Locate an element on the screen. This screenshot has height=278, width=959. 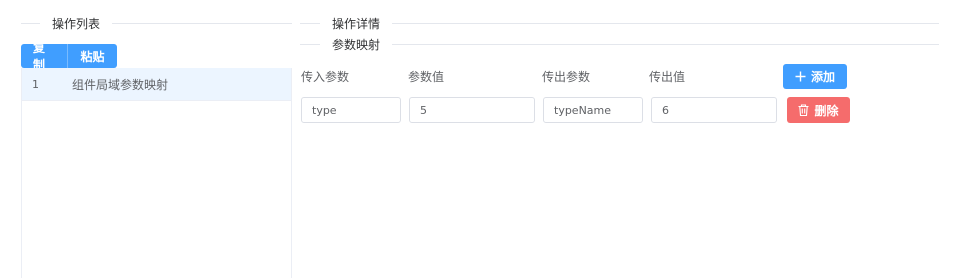
paste-button: 粘贴 is located at coordinates (92, 56).